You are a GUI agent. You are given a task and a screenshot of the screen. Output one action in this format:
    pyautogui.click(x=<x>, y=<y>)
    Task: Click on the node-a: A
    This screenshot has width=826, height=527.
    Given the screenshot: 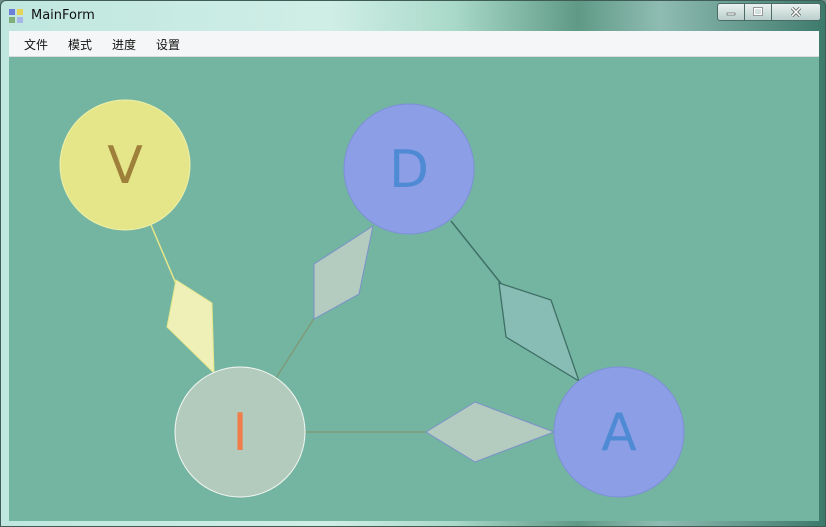 What is the action you would take?
    pyautogui.click(x=619, y=432)
    